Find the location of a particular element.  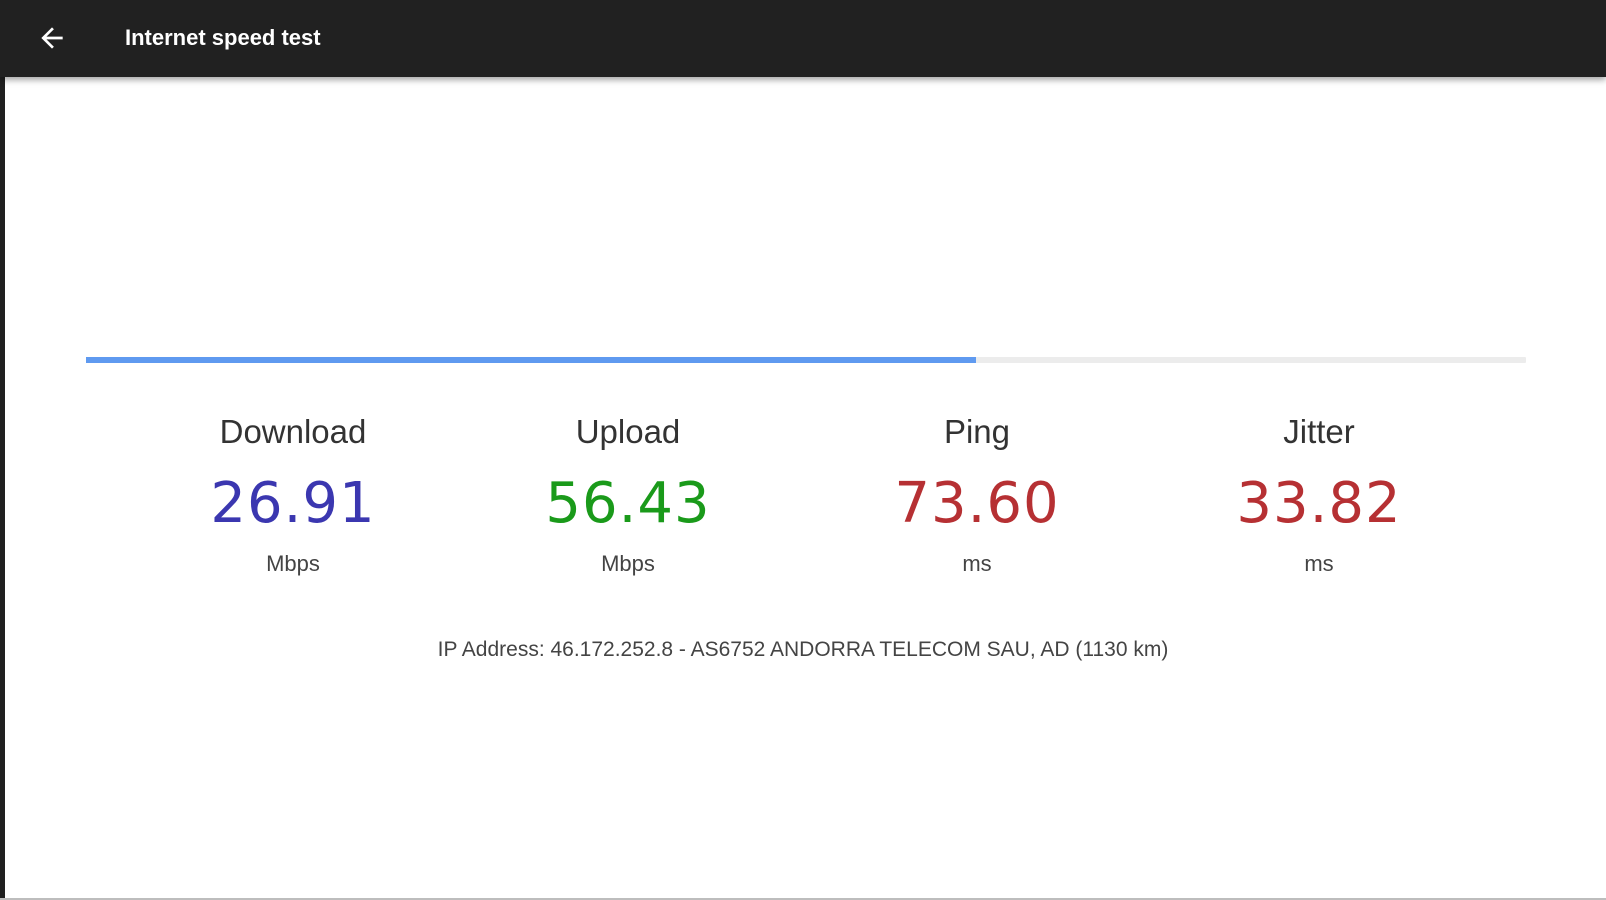

jitter-unit: ms is located at coordinates (1319, 563).